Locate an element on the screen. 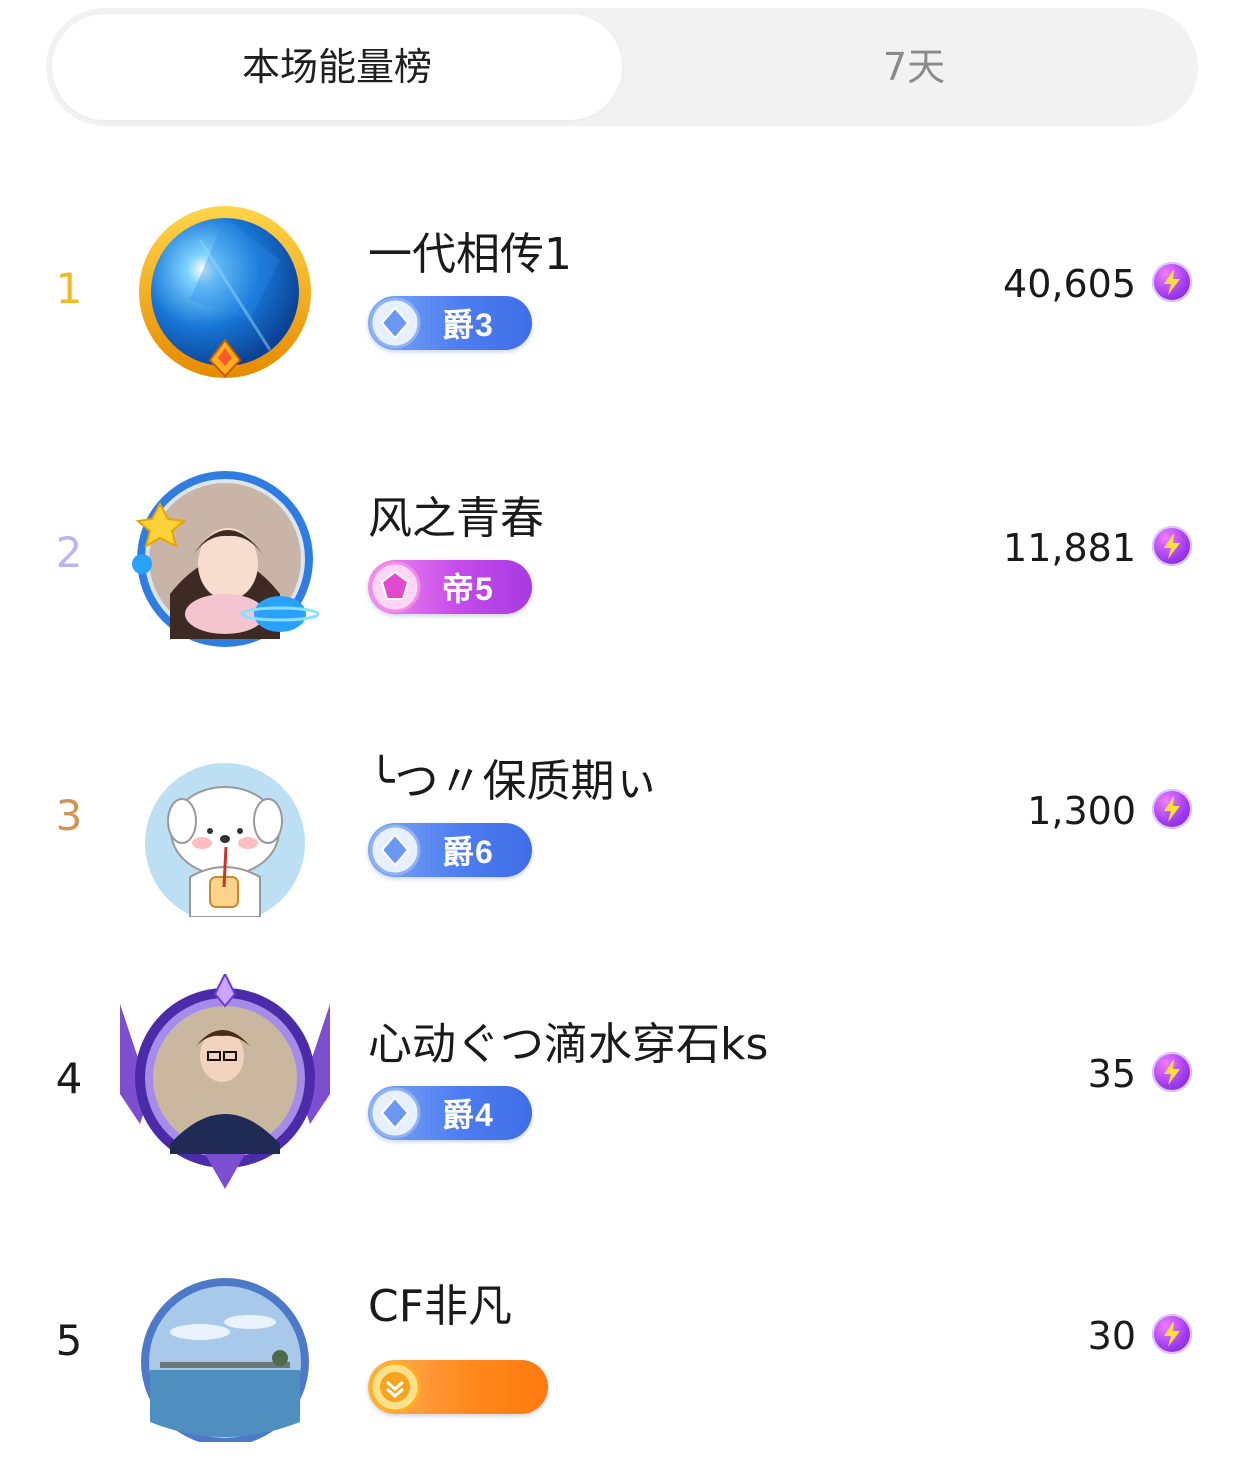  energy-score: 30 is located at coordinates (1111, 1336).